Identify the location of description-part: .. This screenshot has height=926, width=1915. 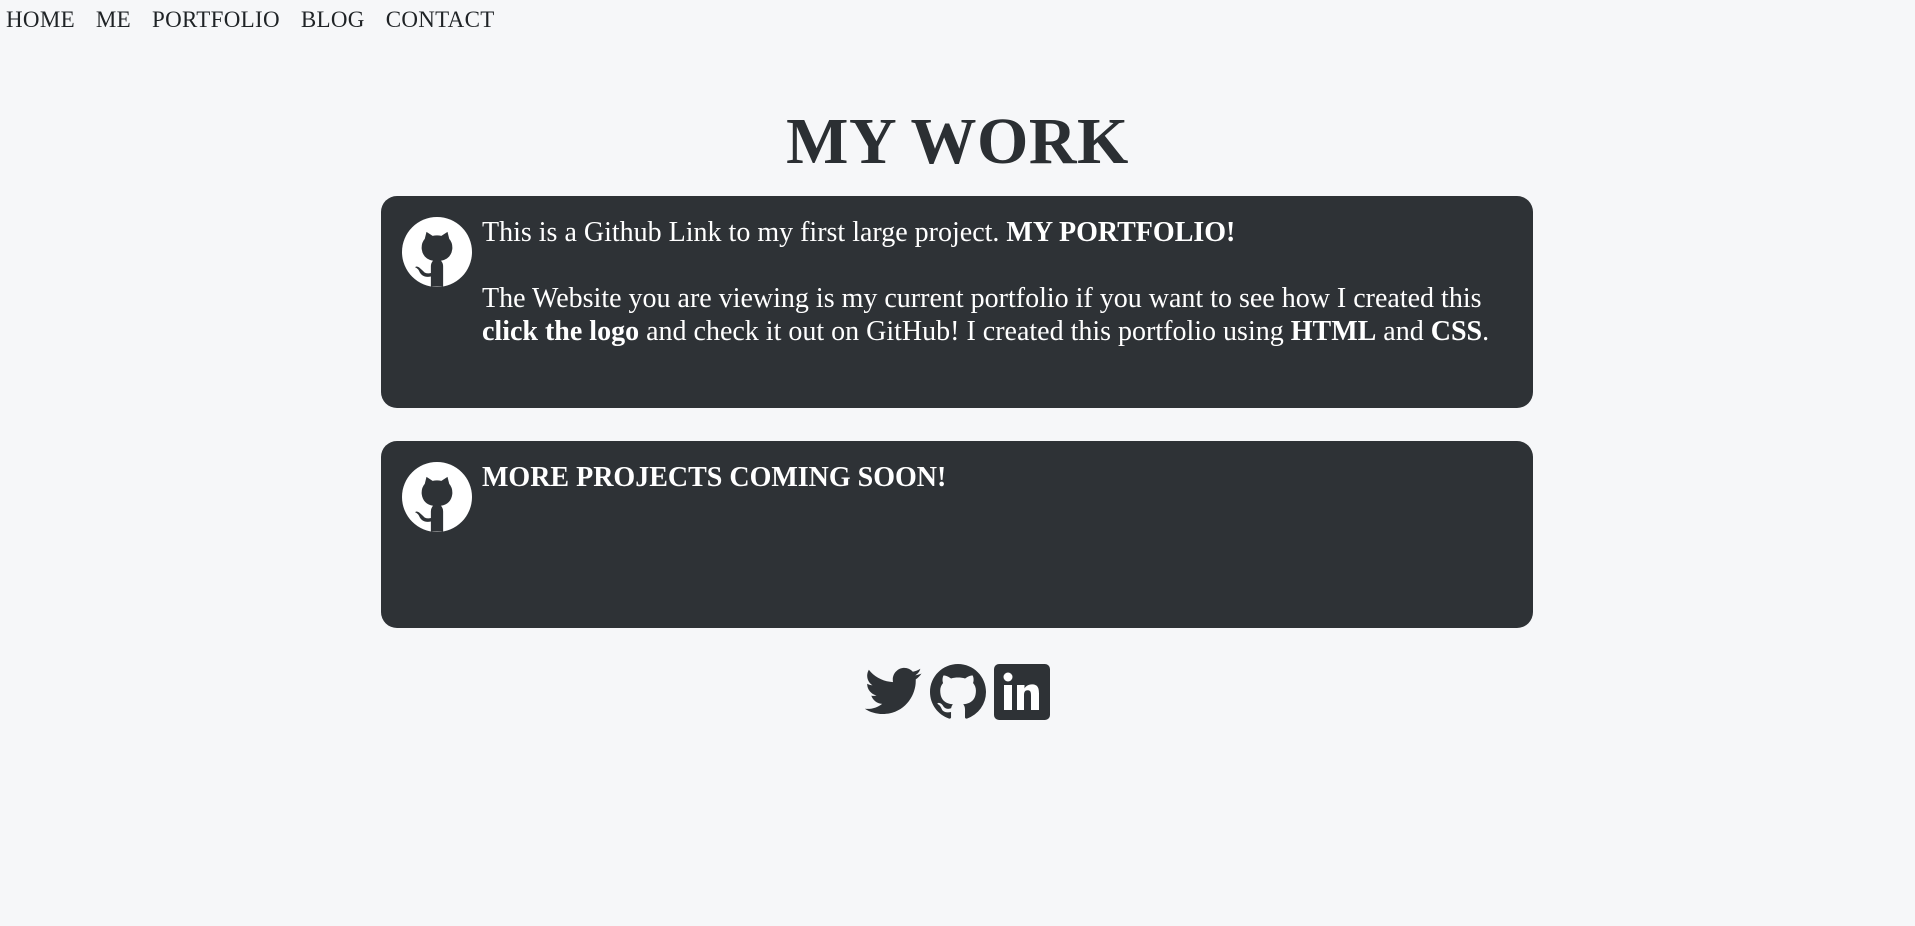
(1486, 331).